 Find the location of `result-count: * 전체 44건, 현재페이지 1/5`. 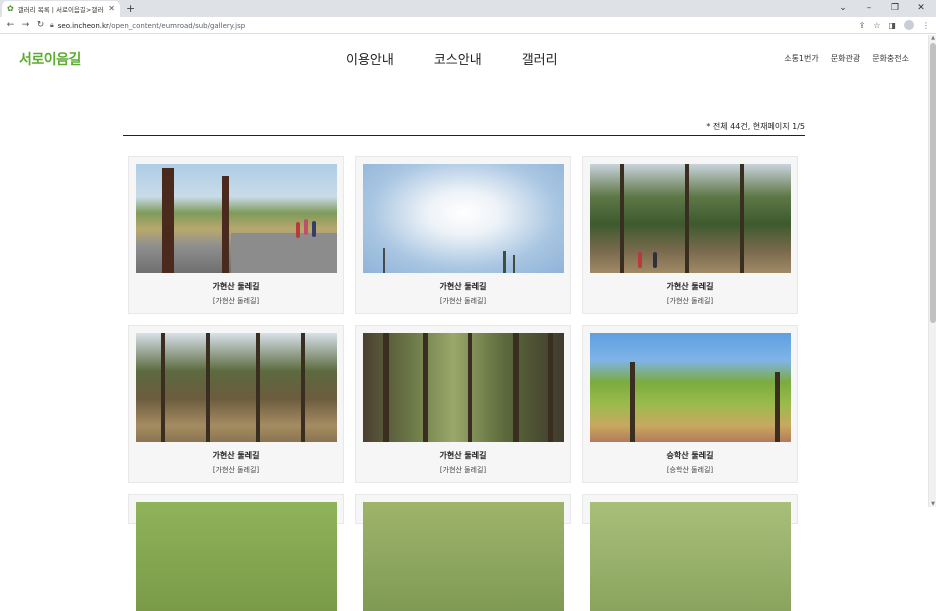

result-count: * 전체 44건, 현재페이지 1/5 is located at coordinates (755, 126).